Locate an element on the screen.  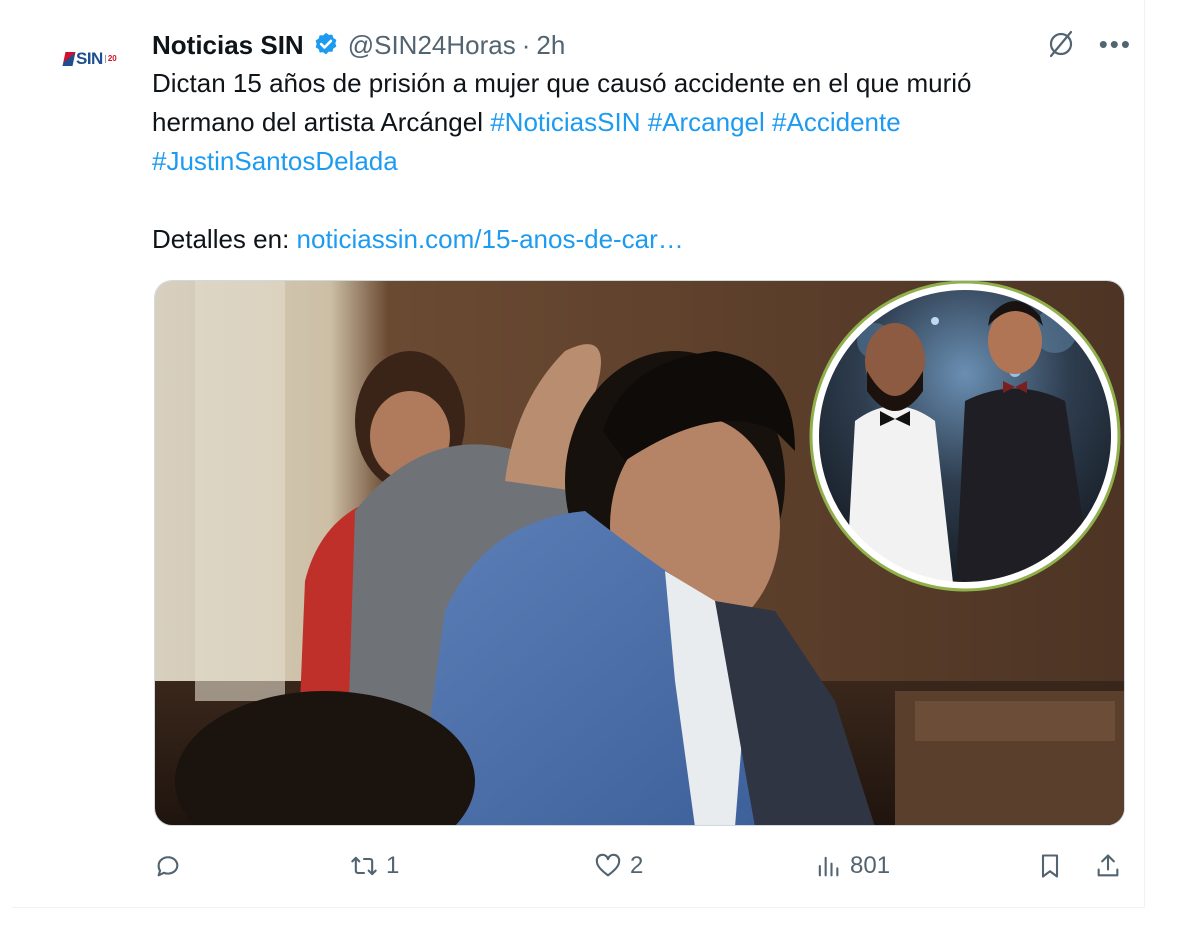
sin-logo-mark-icon is located at coordinates (69, 59).